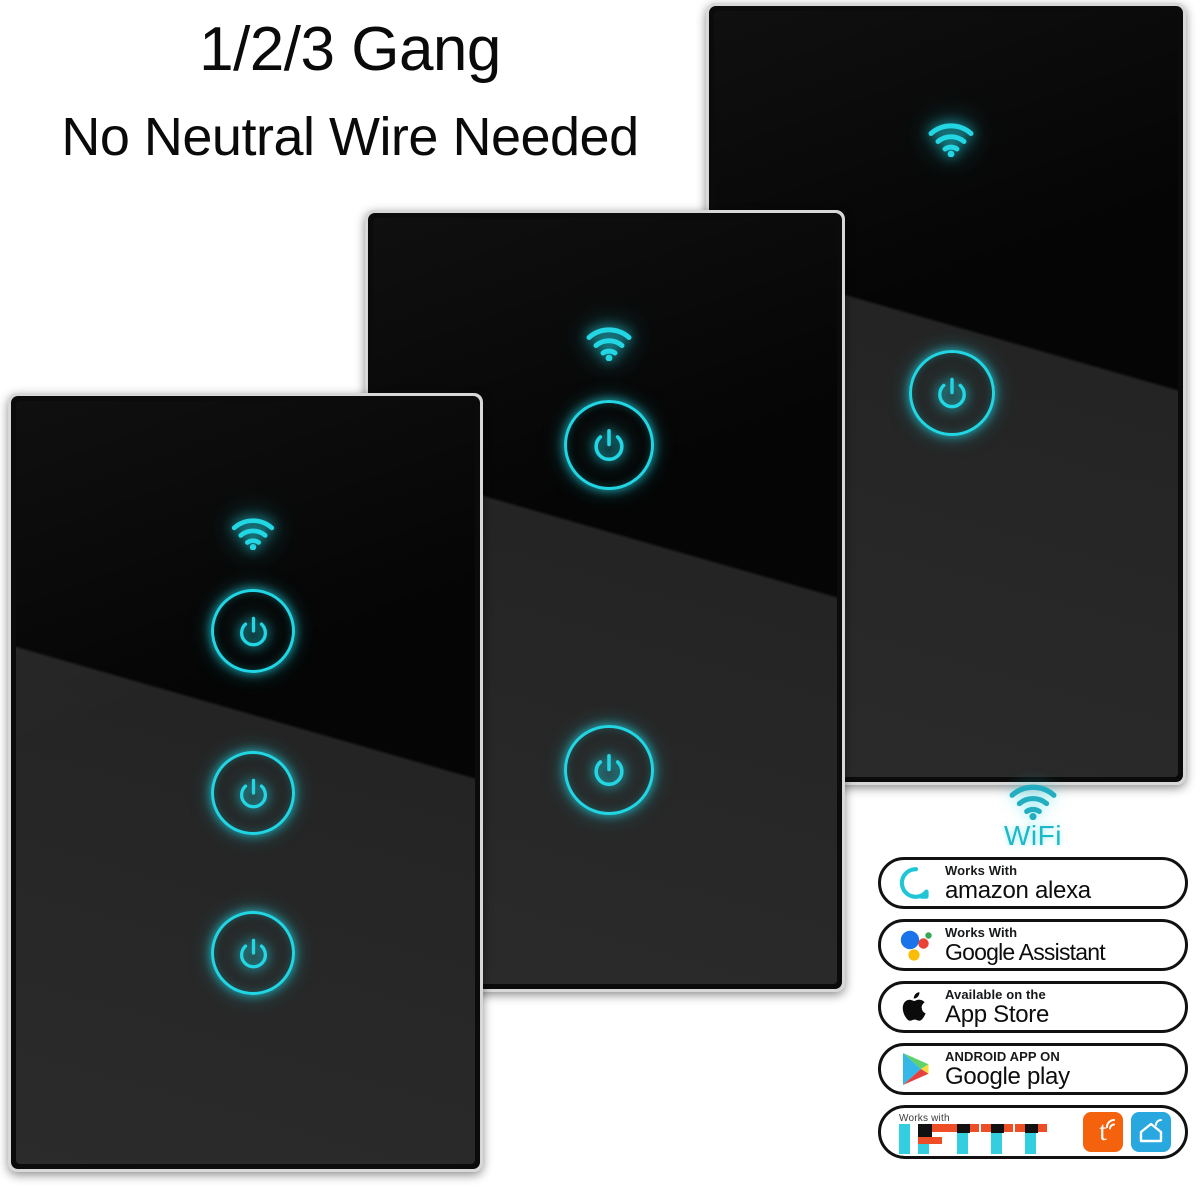  Describe the element at coordinates (1103, 1132) in the screenshot. I see `tuya-icon: t` at that location.